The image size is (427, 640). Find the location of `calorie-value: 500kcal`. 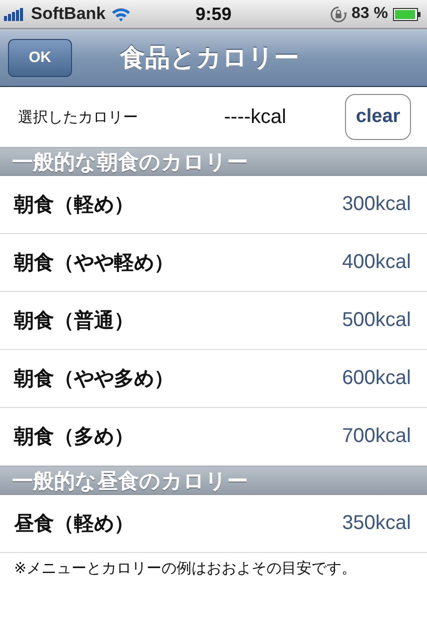

calorie-value: 500kcal is located at coordinates (376, 320).